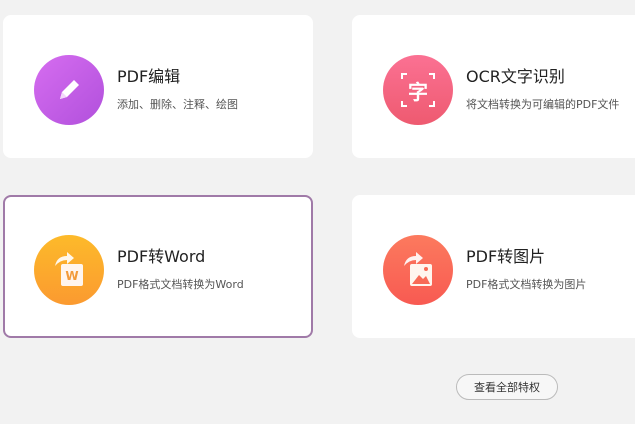 This screenshot has height=424, width=635. I want to click on card-title: OCR文字识别, so click(515, 76).